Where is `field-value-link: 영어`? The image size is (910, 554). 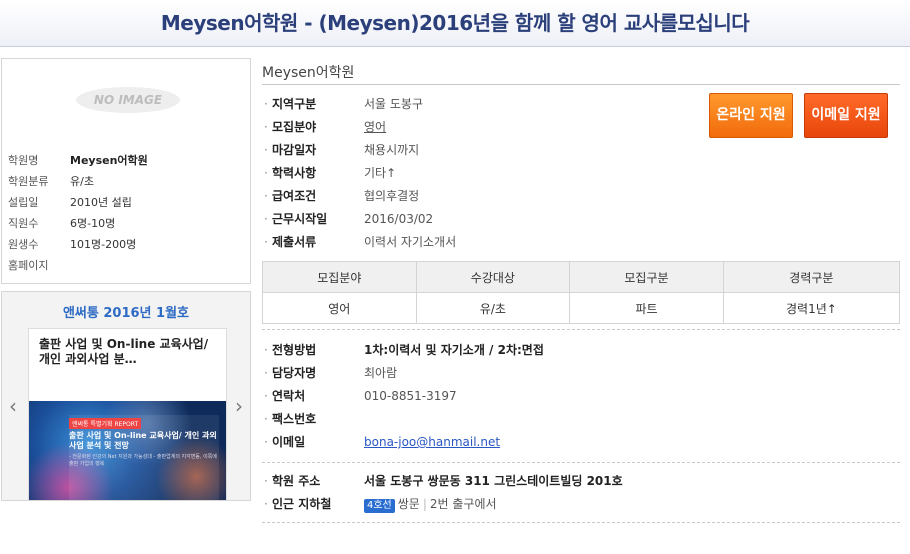
field-value-link: 영어 is located at coordinates (375, 127).